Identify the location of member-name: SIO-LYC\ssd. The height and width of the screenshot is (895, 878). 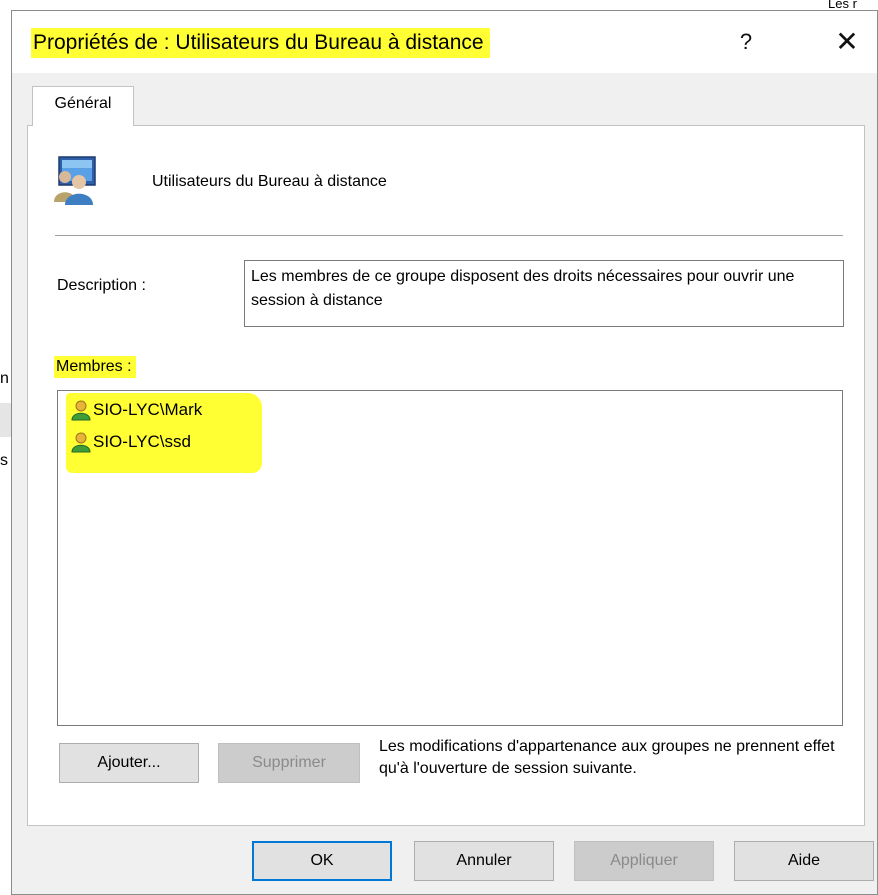
(142, 441).